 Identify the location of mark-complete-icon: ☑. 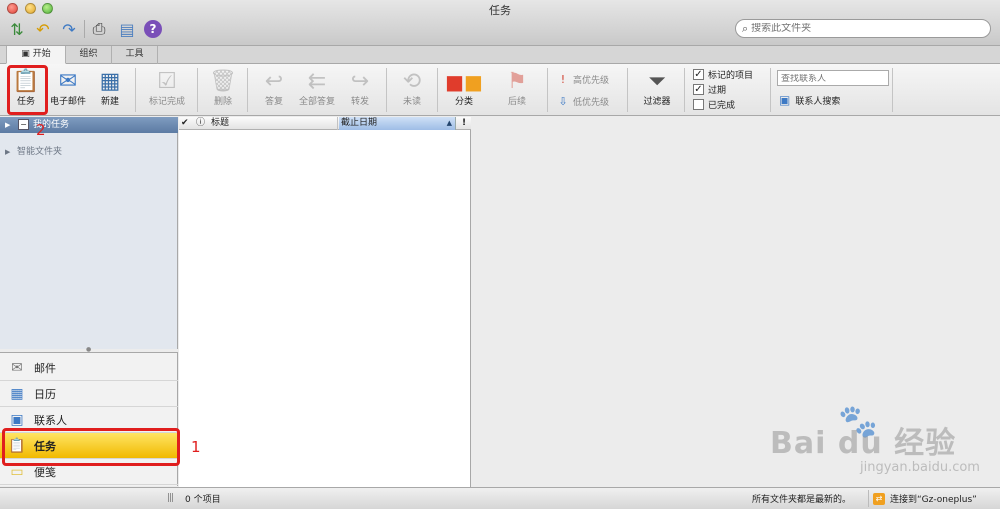
(167, 81).